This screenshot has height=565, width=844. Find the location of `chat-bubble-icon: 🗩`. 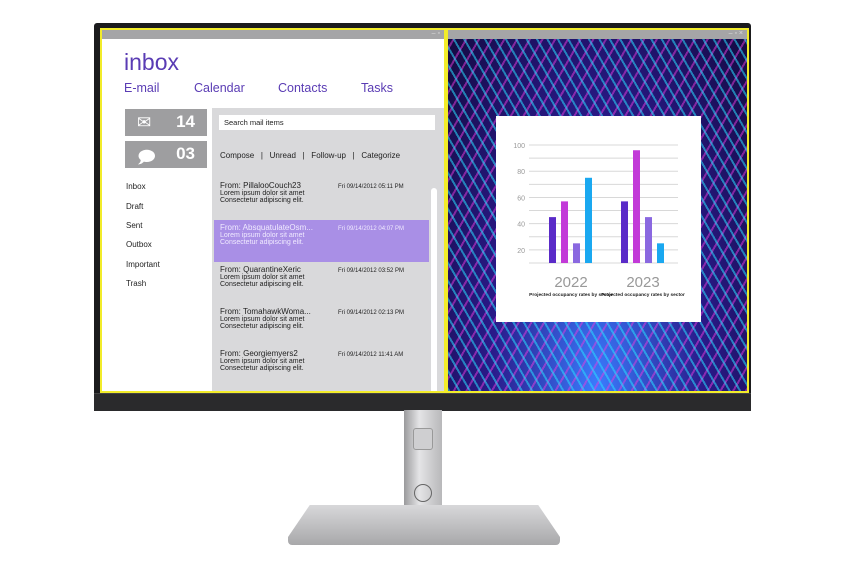

chat-bubble-icon: 🗩 is located at coordinates (146, 157).